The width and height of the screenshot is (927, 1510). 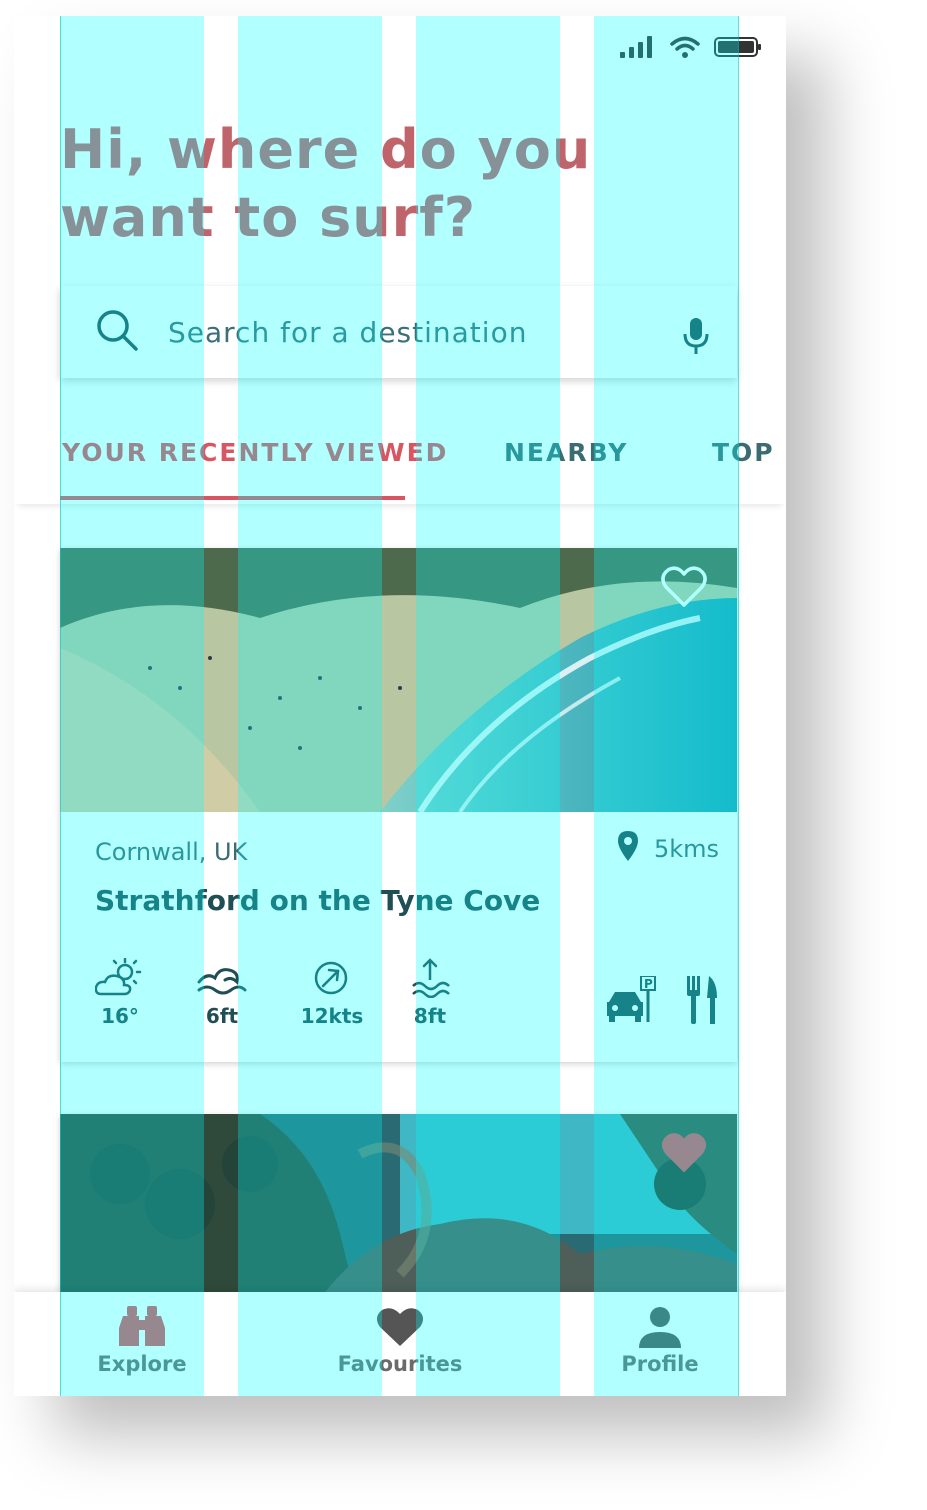 I want to click on status-bar, so click(x=691, y=47).